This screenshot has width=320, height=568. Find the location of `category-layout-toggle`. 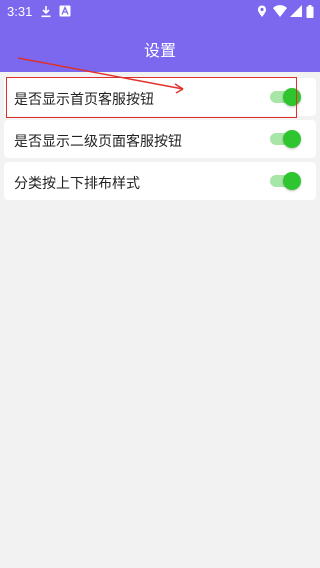

category-layout-toggle is located at coordinates (285, 181).